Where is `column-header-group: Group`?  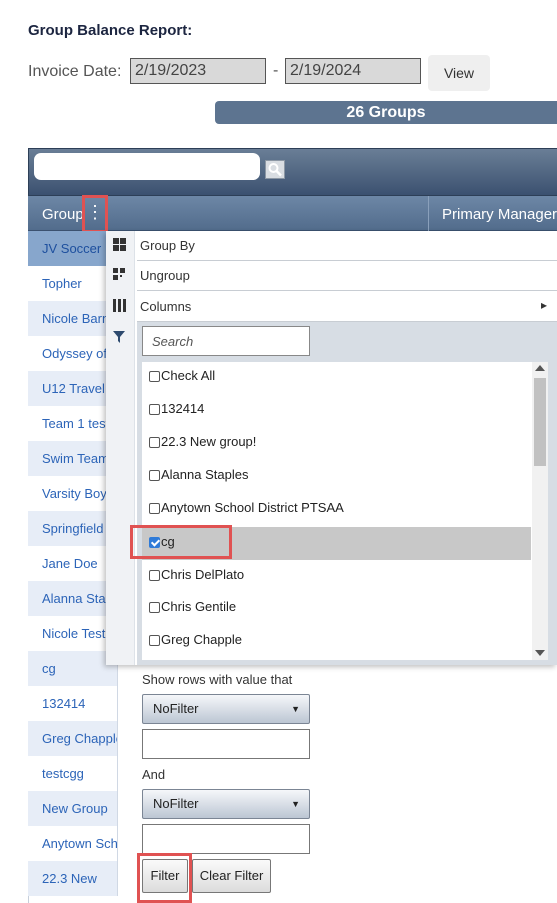
column-header-group: Group is located at coordinates (63, 214).